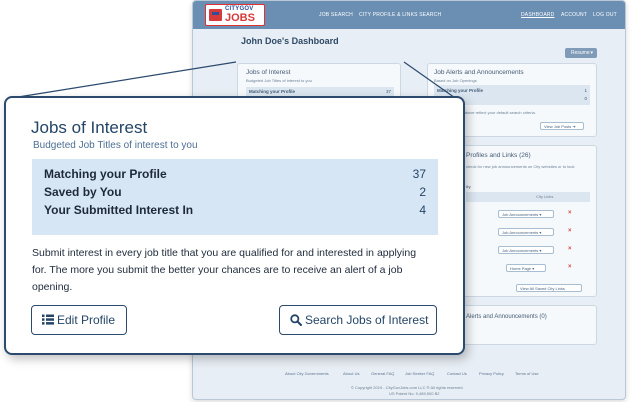  Describe the element at coordinates (542, 288) in the screenshot. I see `view-all-label: View All Saved City Links` at that location.